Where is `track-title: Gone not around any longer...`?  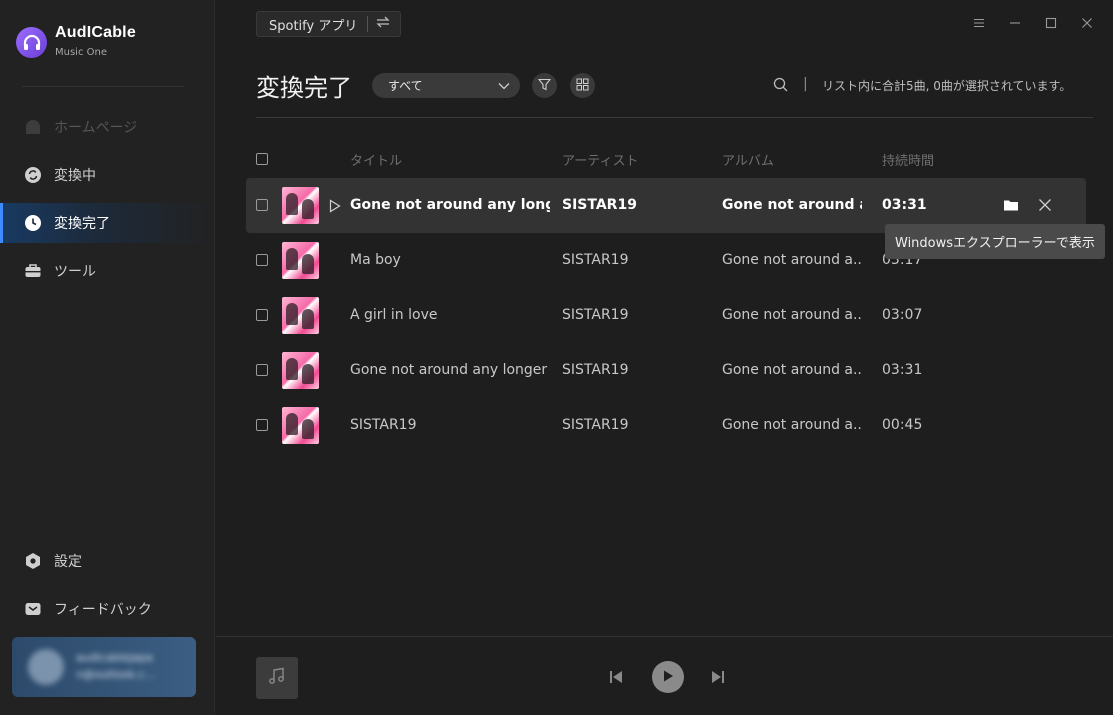
track-title: Gone not around any longer... is located at coordinates (450, 205).